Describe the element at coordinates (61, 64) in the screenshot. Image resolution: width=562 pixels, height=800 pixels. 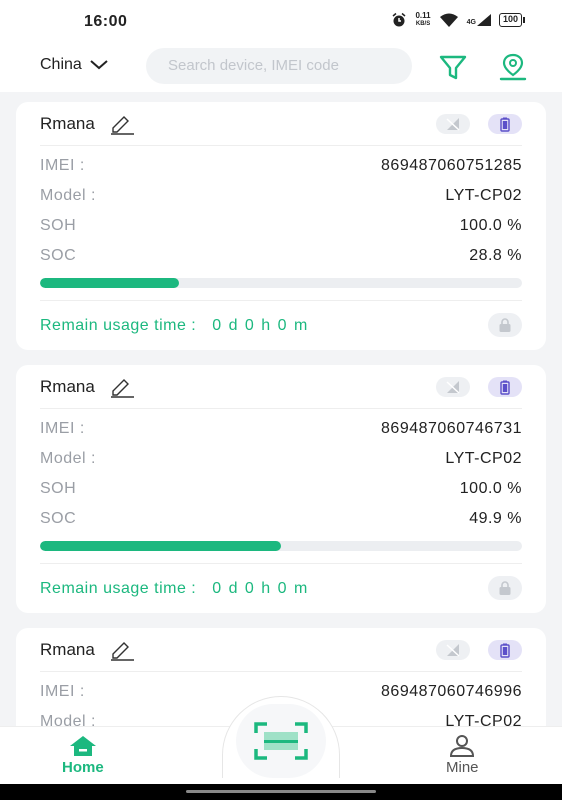
I see `region-label: China` at that location.